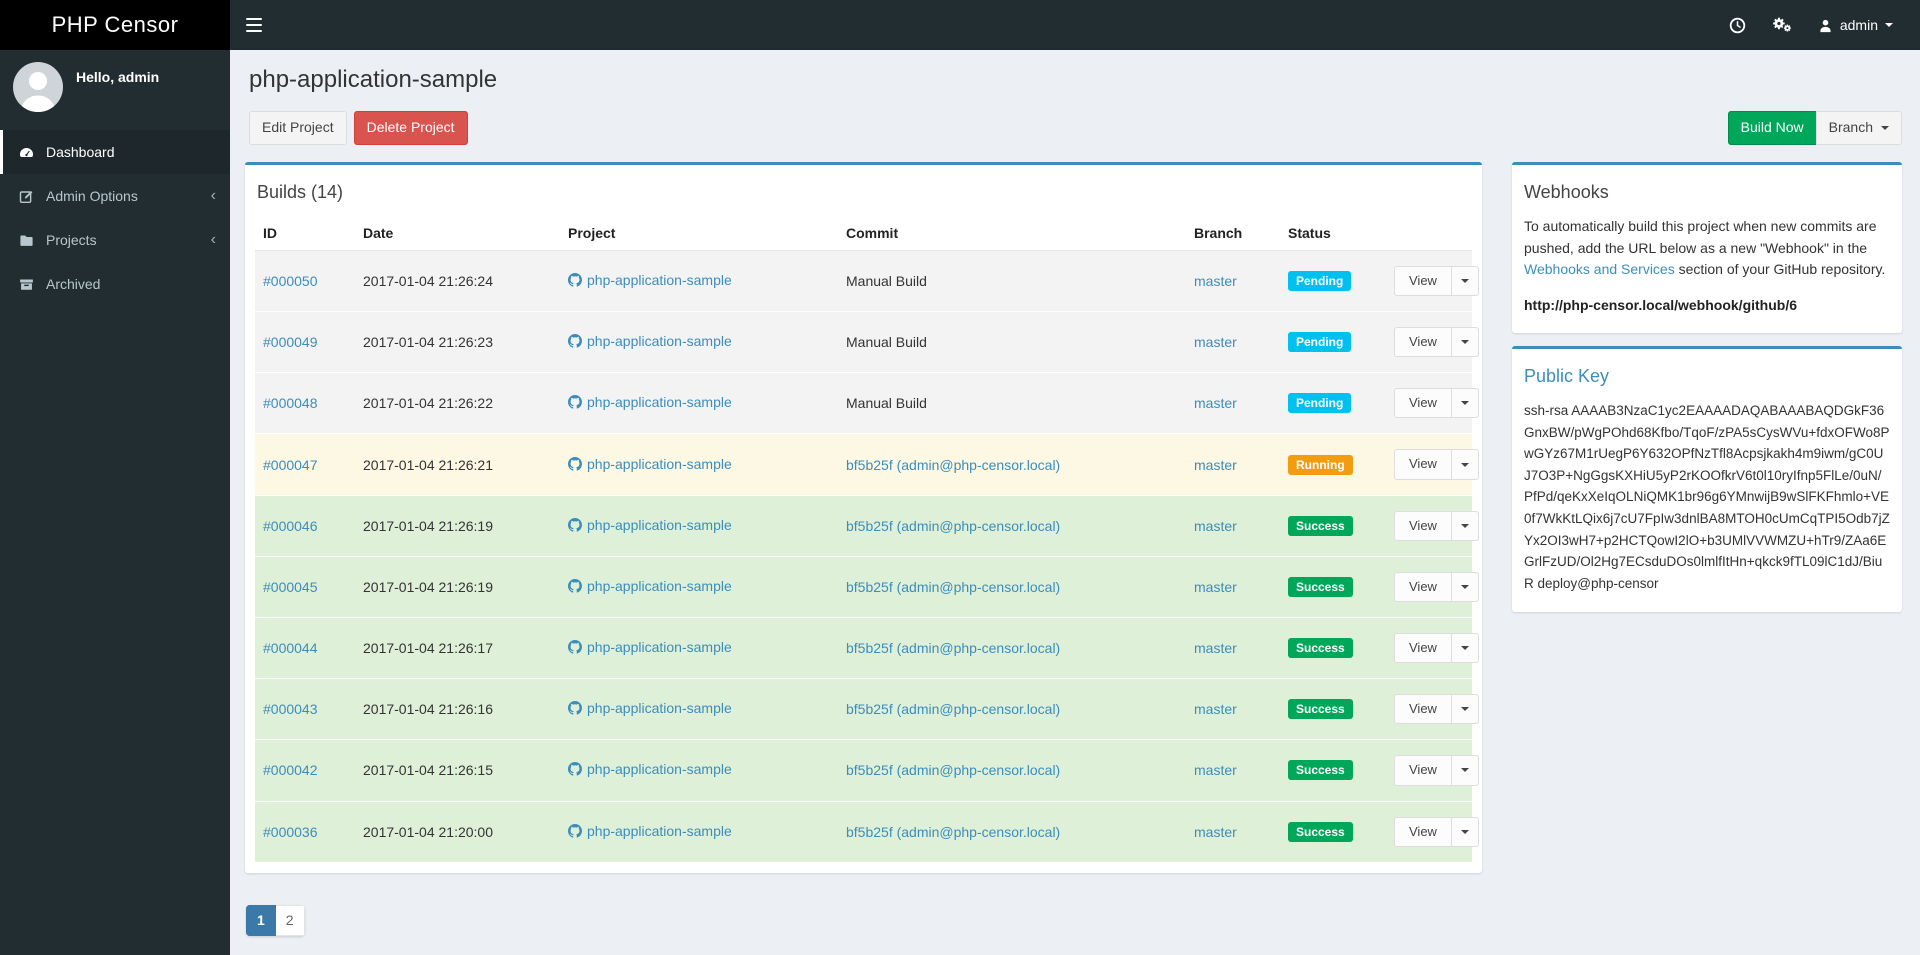 This screenshot has width=1920, height=955. Describe the element at coordinates (115, 284) in the screenshot. I see `sidebar-item-archived: Archived` at that location.